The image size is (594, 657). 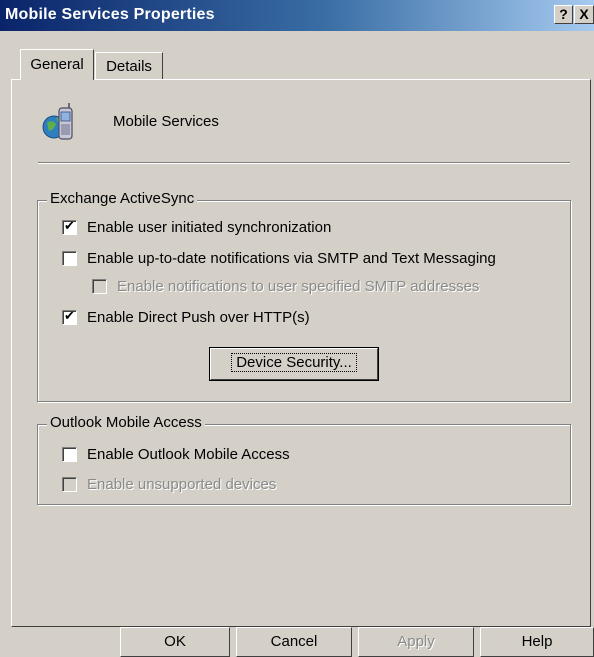 What do you see at coordinates (122, 198) in the screenshot?
I see `exchange-activesync-legend: Exchange ActiveSync` at bounding box center [122, 198].